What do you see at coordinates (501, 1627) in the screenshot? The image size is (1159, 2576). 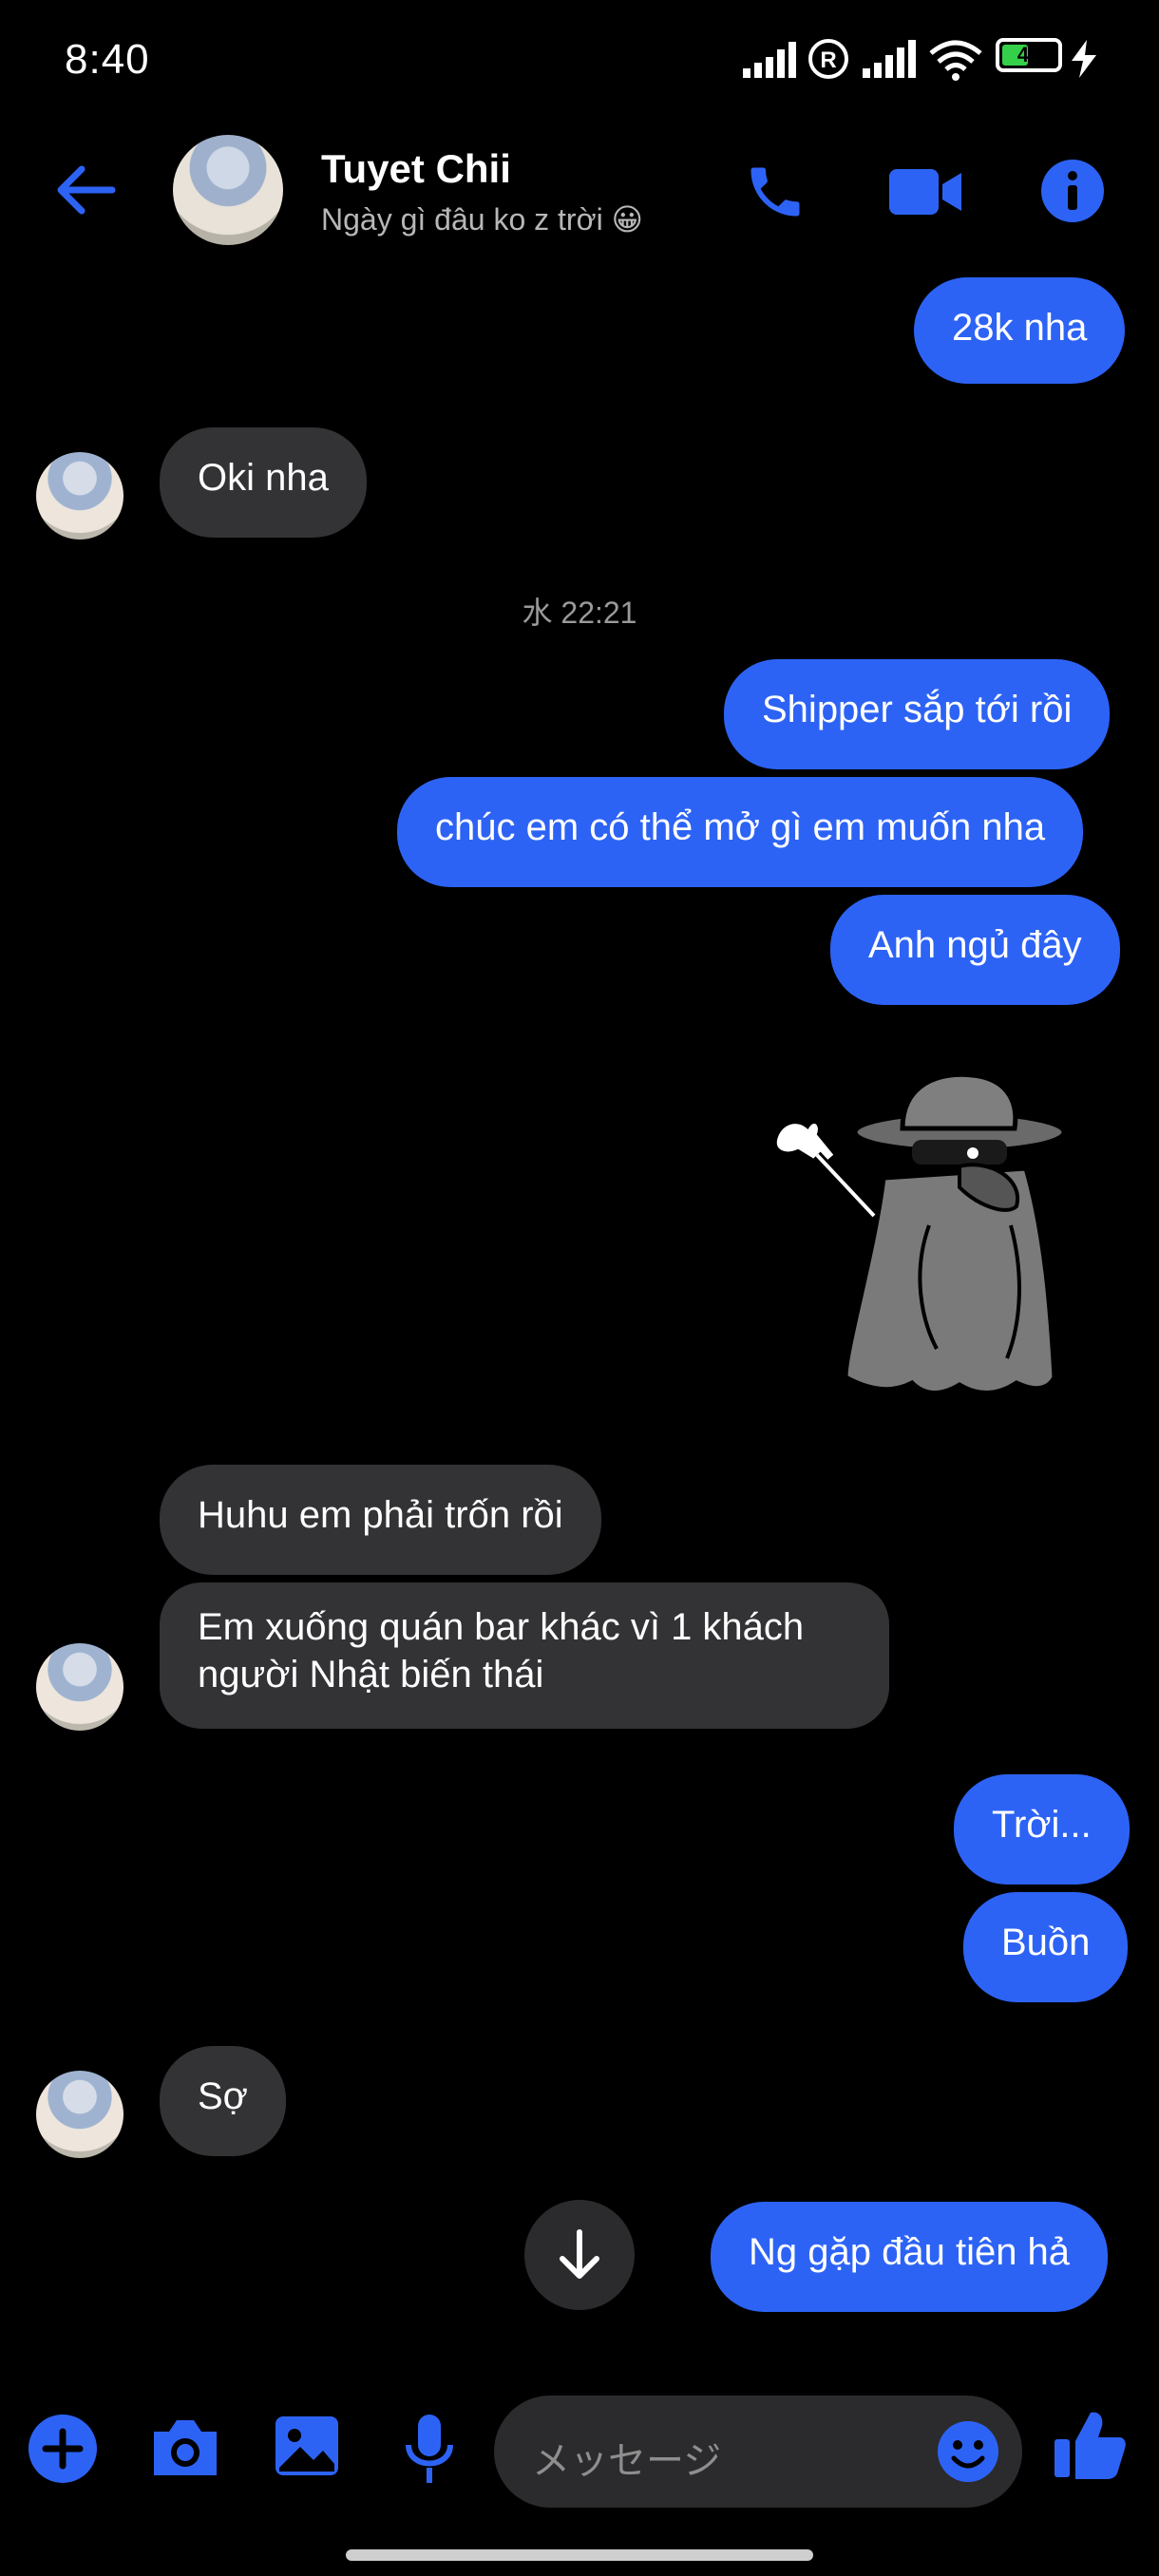 I see `message-line: Em xuống quán bar khác vì 1 khách` at bounding box center [501, 1627].